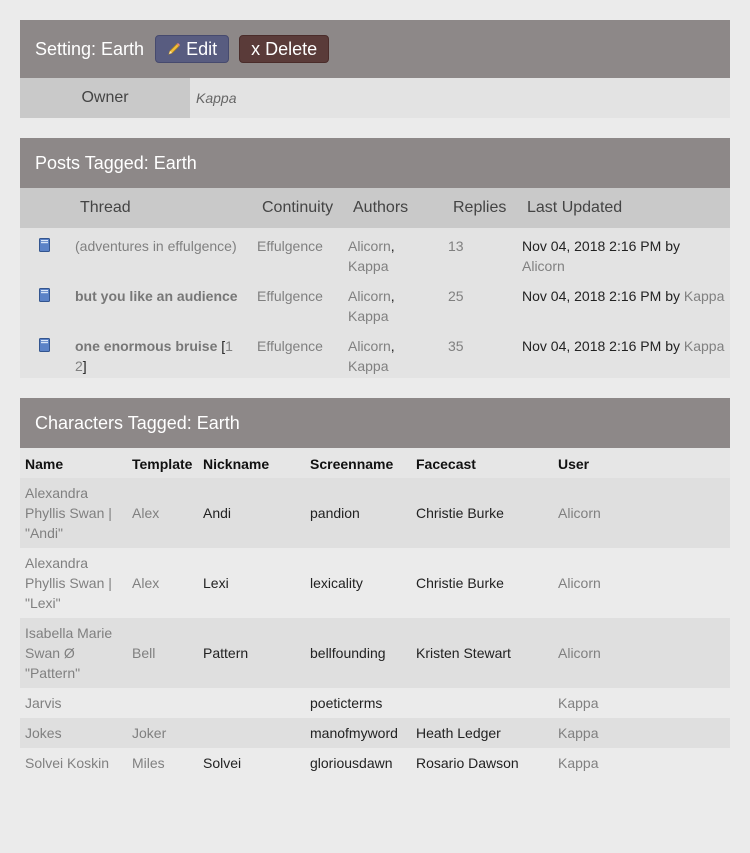 This screenshot has height=853, width=750. Describe the element at coordinates (217, 513) in the screenshot. I see `nickname: Andi` at that location.